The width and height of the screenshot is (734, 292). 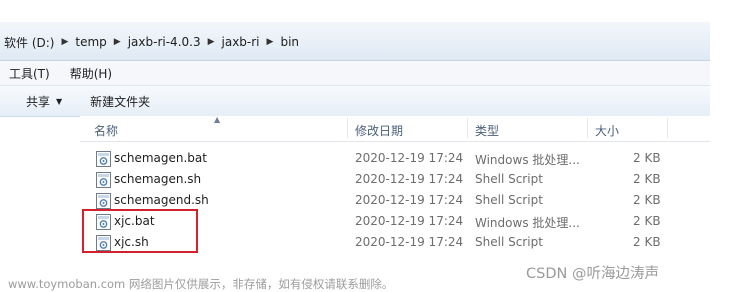 What do you see at coordinates (201, 284) in the screenshot?
I see `watermark-text: www.toymoban.com 网络图片仅供展示，非存储，如有侵权请联系删除。` at bounding box center [201, 284].